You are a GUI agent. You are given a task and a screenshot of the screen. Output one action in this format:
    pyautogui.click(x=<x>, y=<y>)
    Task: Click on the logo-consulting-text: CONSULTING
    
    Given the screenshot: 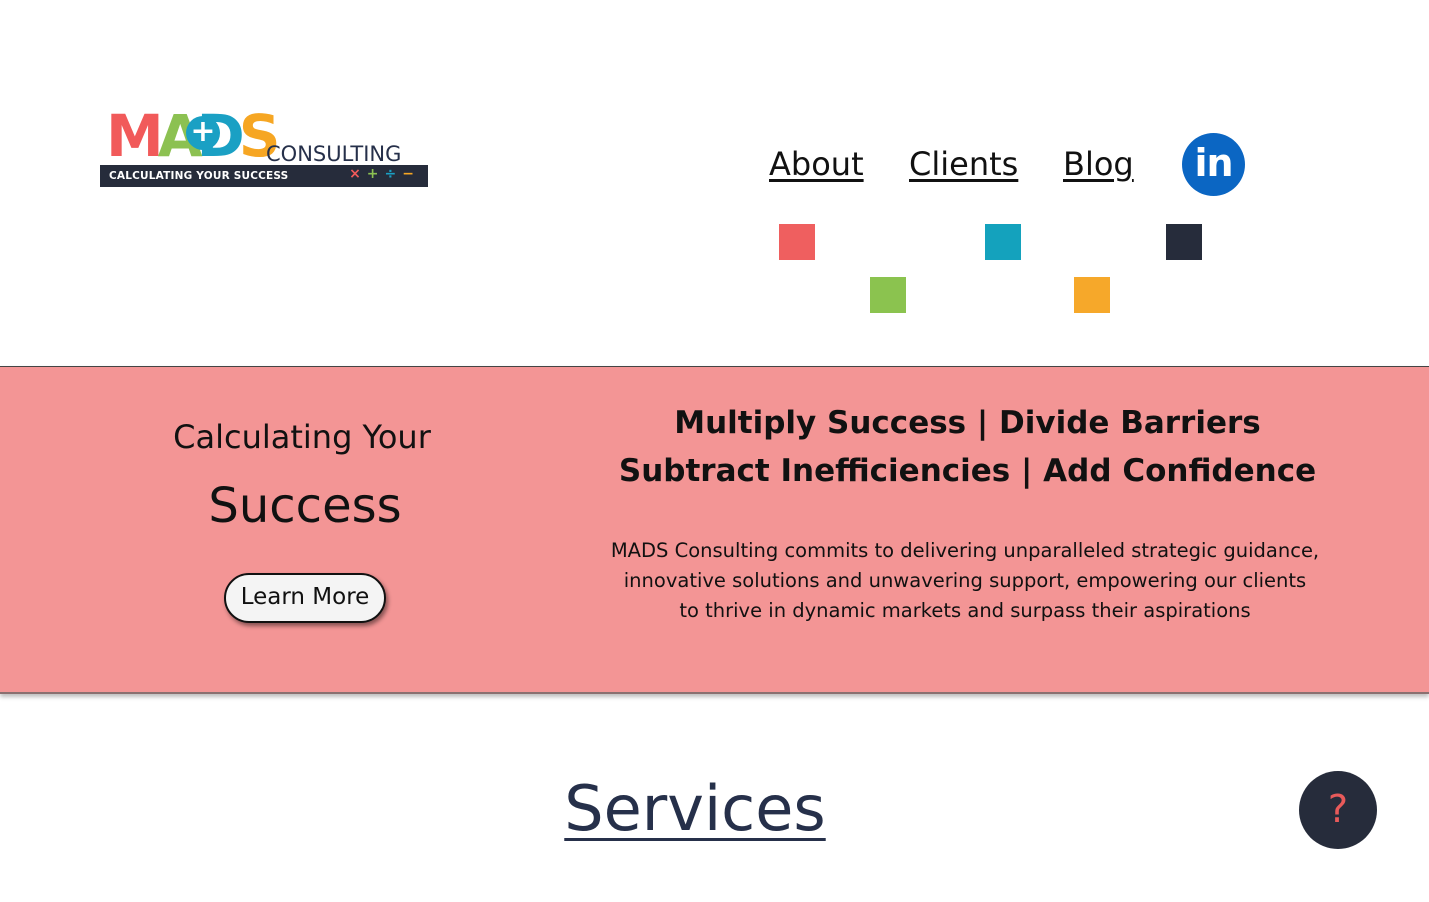 What is the action you would take?
    pyautogui.click(x=334, y=154)
    